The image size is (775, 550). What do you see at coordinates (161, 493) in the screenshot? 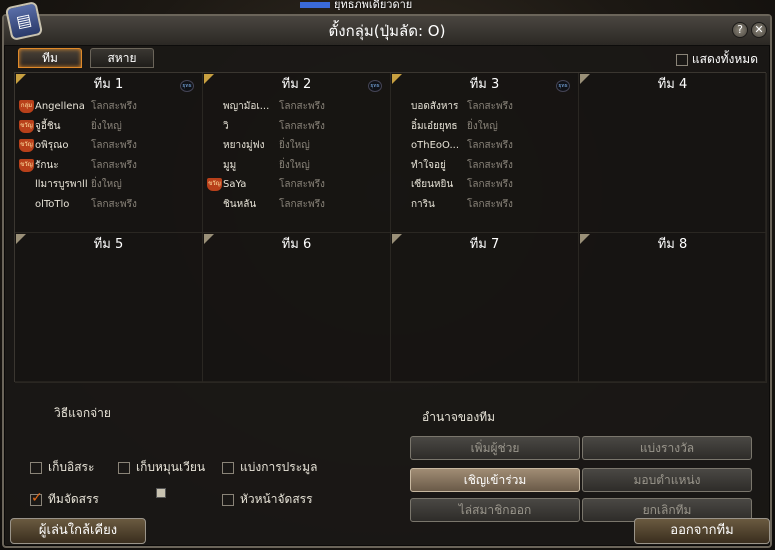
I see `allocate-settings-icon` at bounding box center [161, 493].